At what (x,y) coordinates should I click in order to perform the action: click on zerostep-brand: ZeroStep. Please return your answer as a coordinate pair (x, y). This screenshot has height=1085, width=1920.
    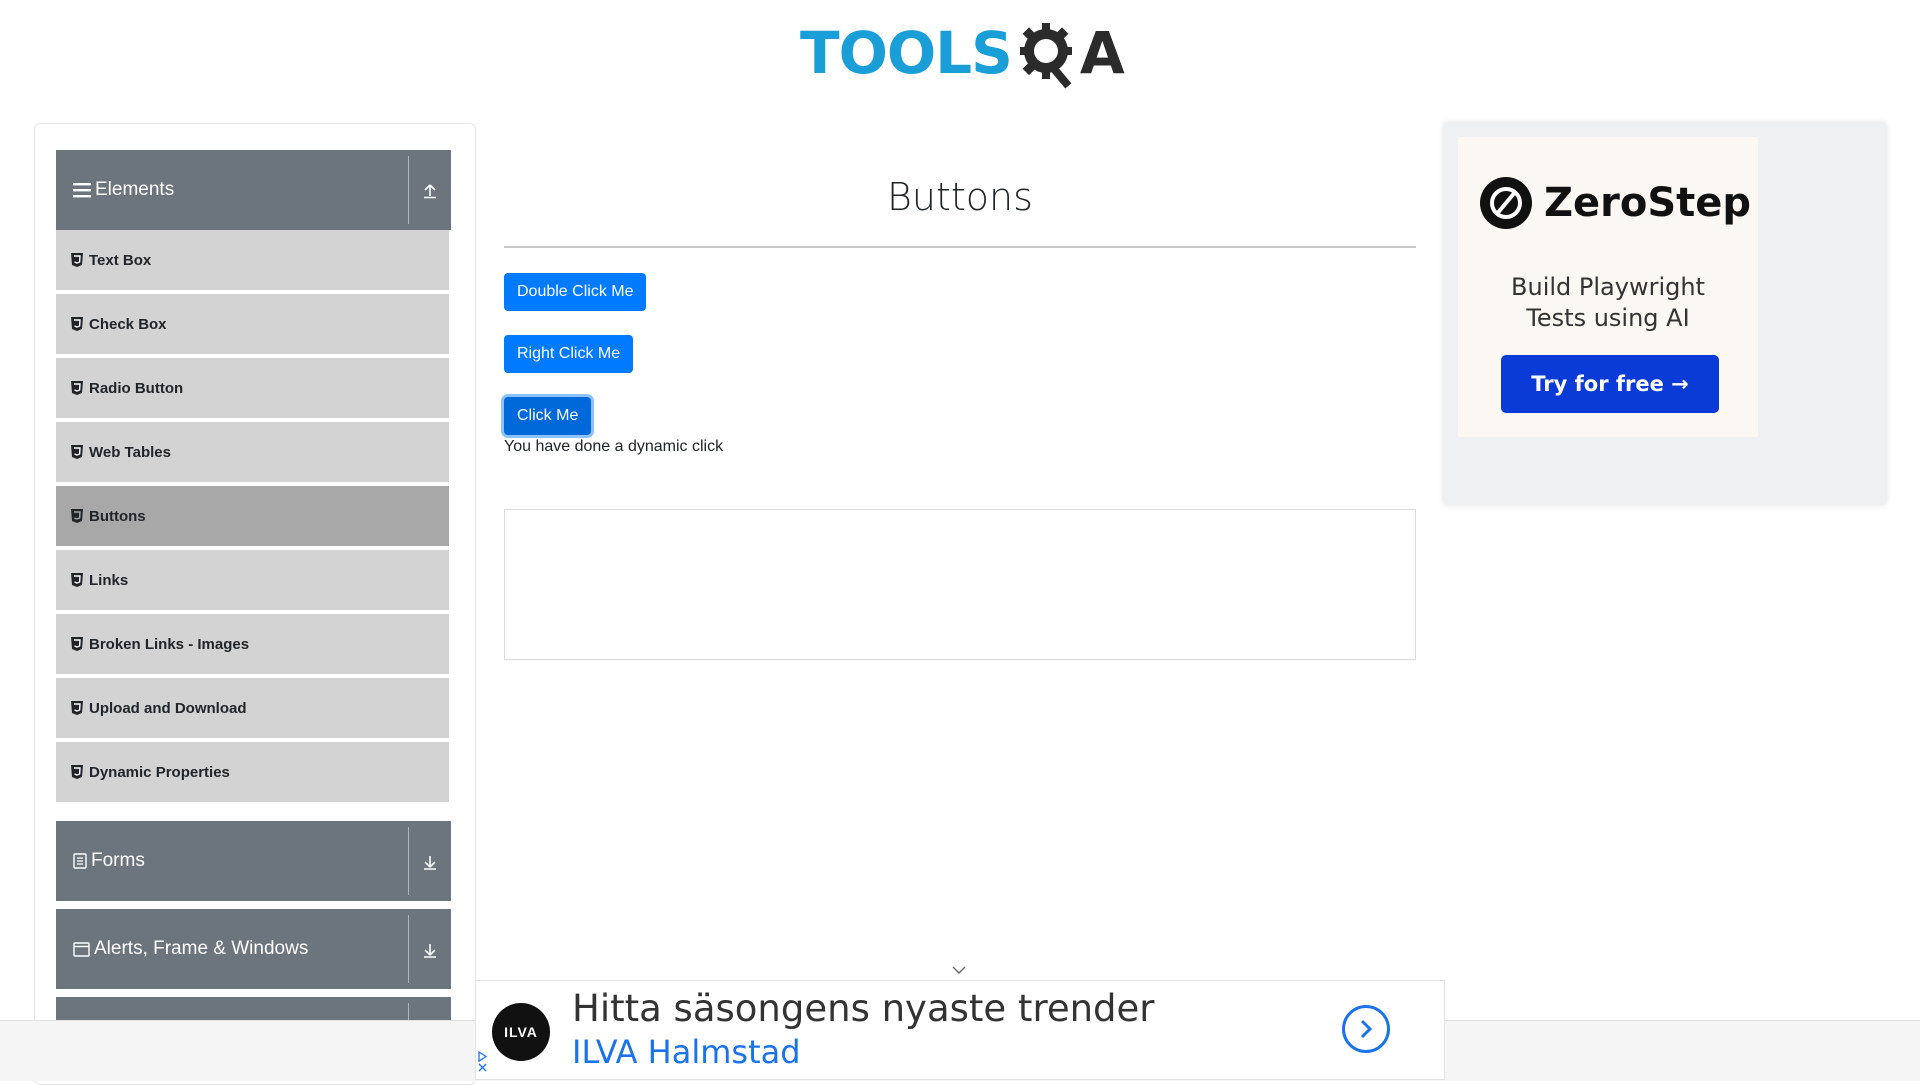
    Looking at the image, I should click on (1648, 203).